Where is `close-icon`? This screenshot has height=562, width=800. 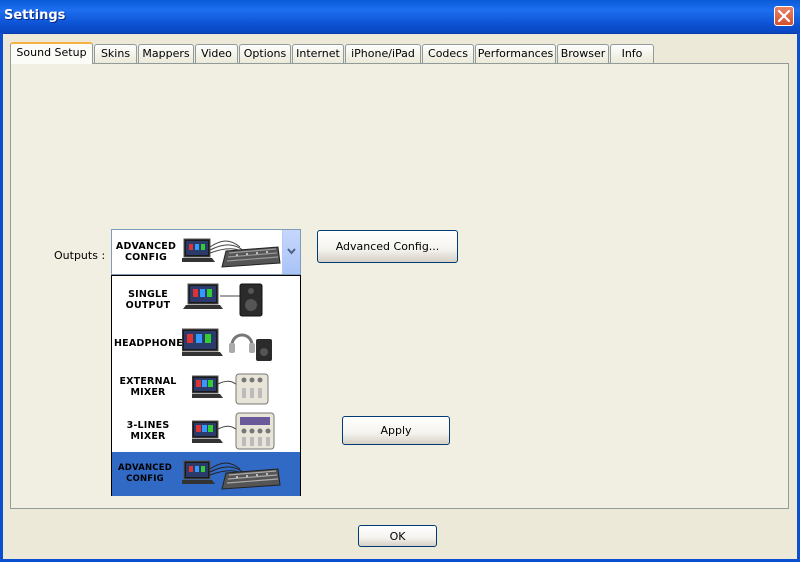 close-icon is located at coordinates (784, 16).